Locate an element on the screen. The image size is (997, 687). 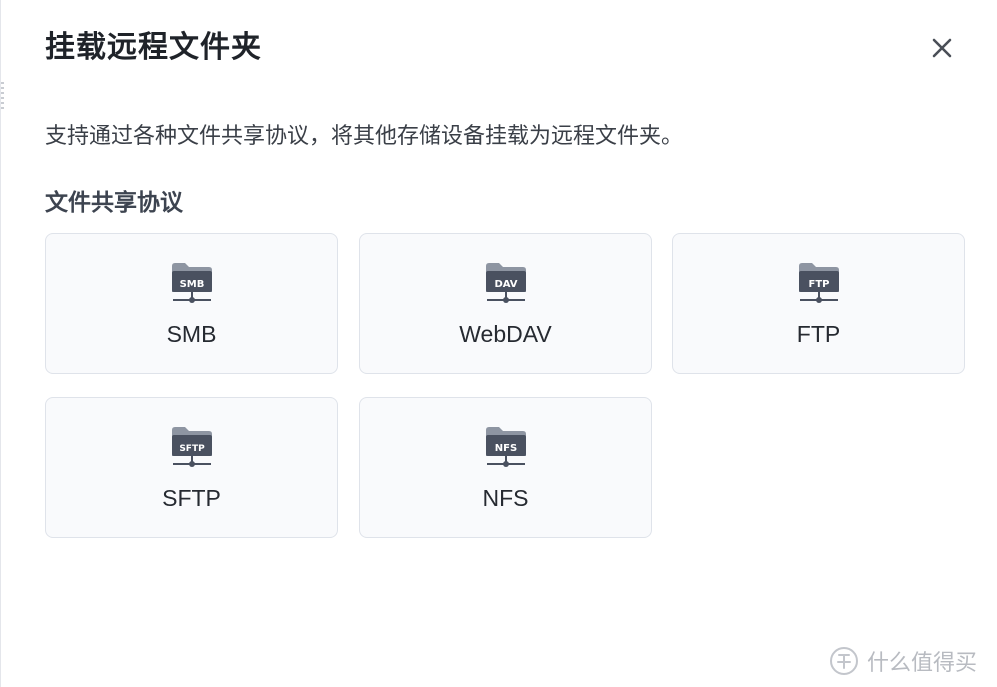
sftp-folder-icon: SFTP is located at coordinates (191, 447).